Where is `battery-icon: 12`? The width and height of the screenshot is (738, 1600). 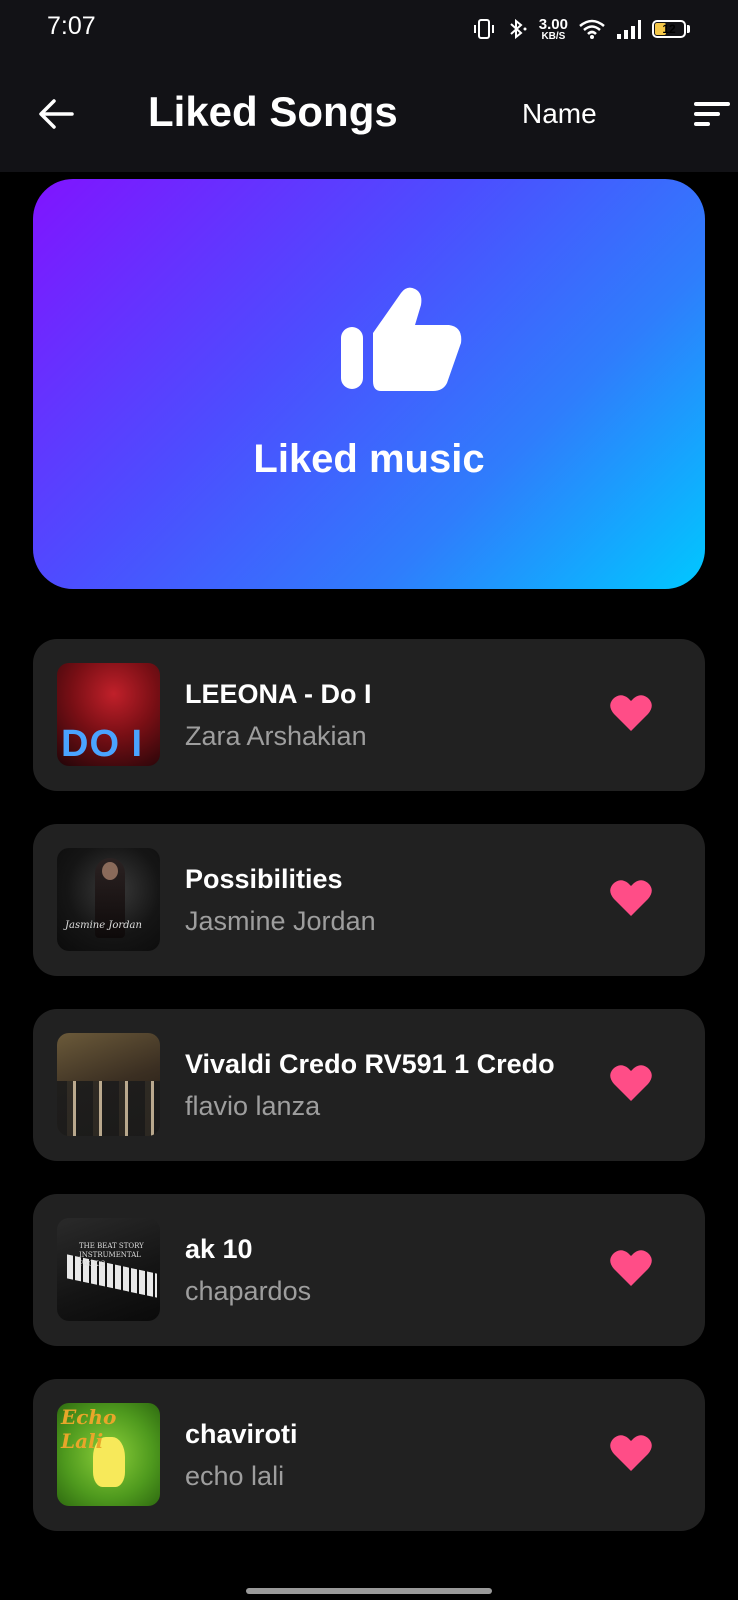
battery-icon: 12 is located at coordinates (671, 29).